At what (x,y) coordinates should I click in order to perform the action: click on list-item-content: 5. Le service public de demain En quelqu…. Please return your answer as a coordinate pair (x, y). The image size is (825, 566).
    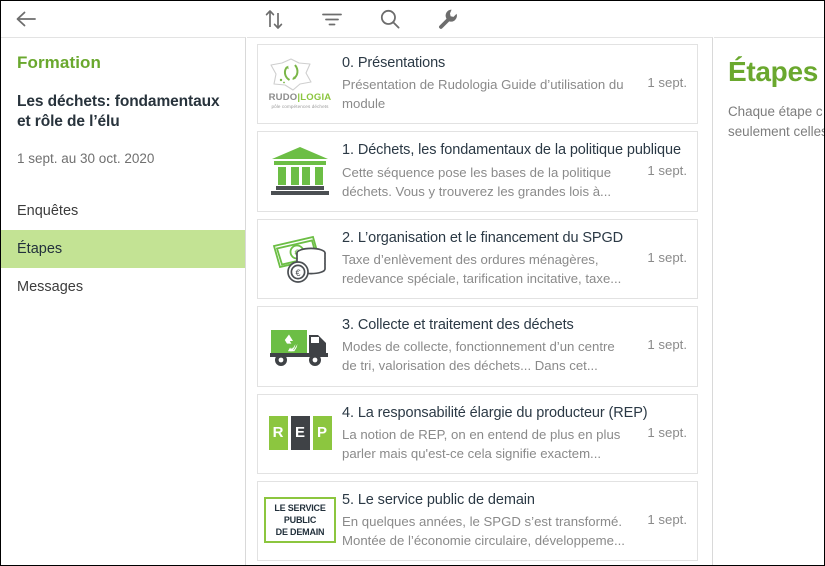
    Looking at the image, I should click on (519, 521).